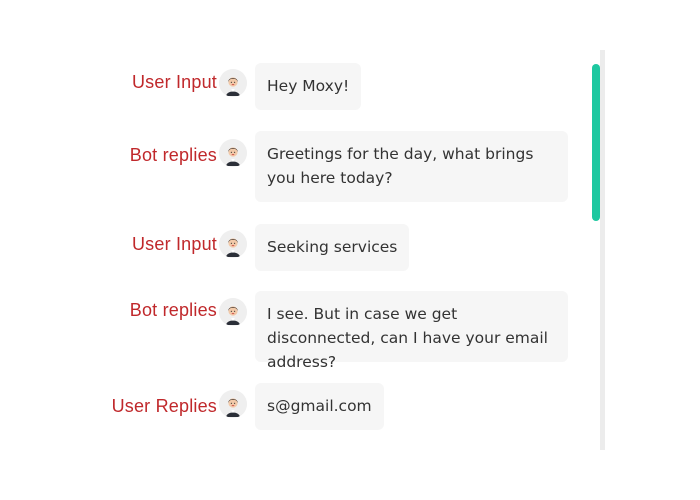 The width and height of the screenshot is (700, 500). I want to click on chat-bubble: Hey Moxy!, so click(308, 86).